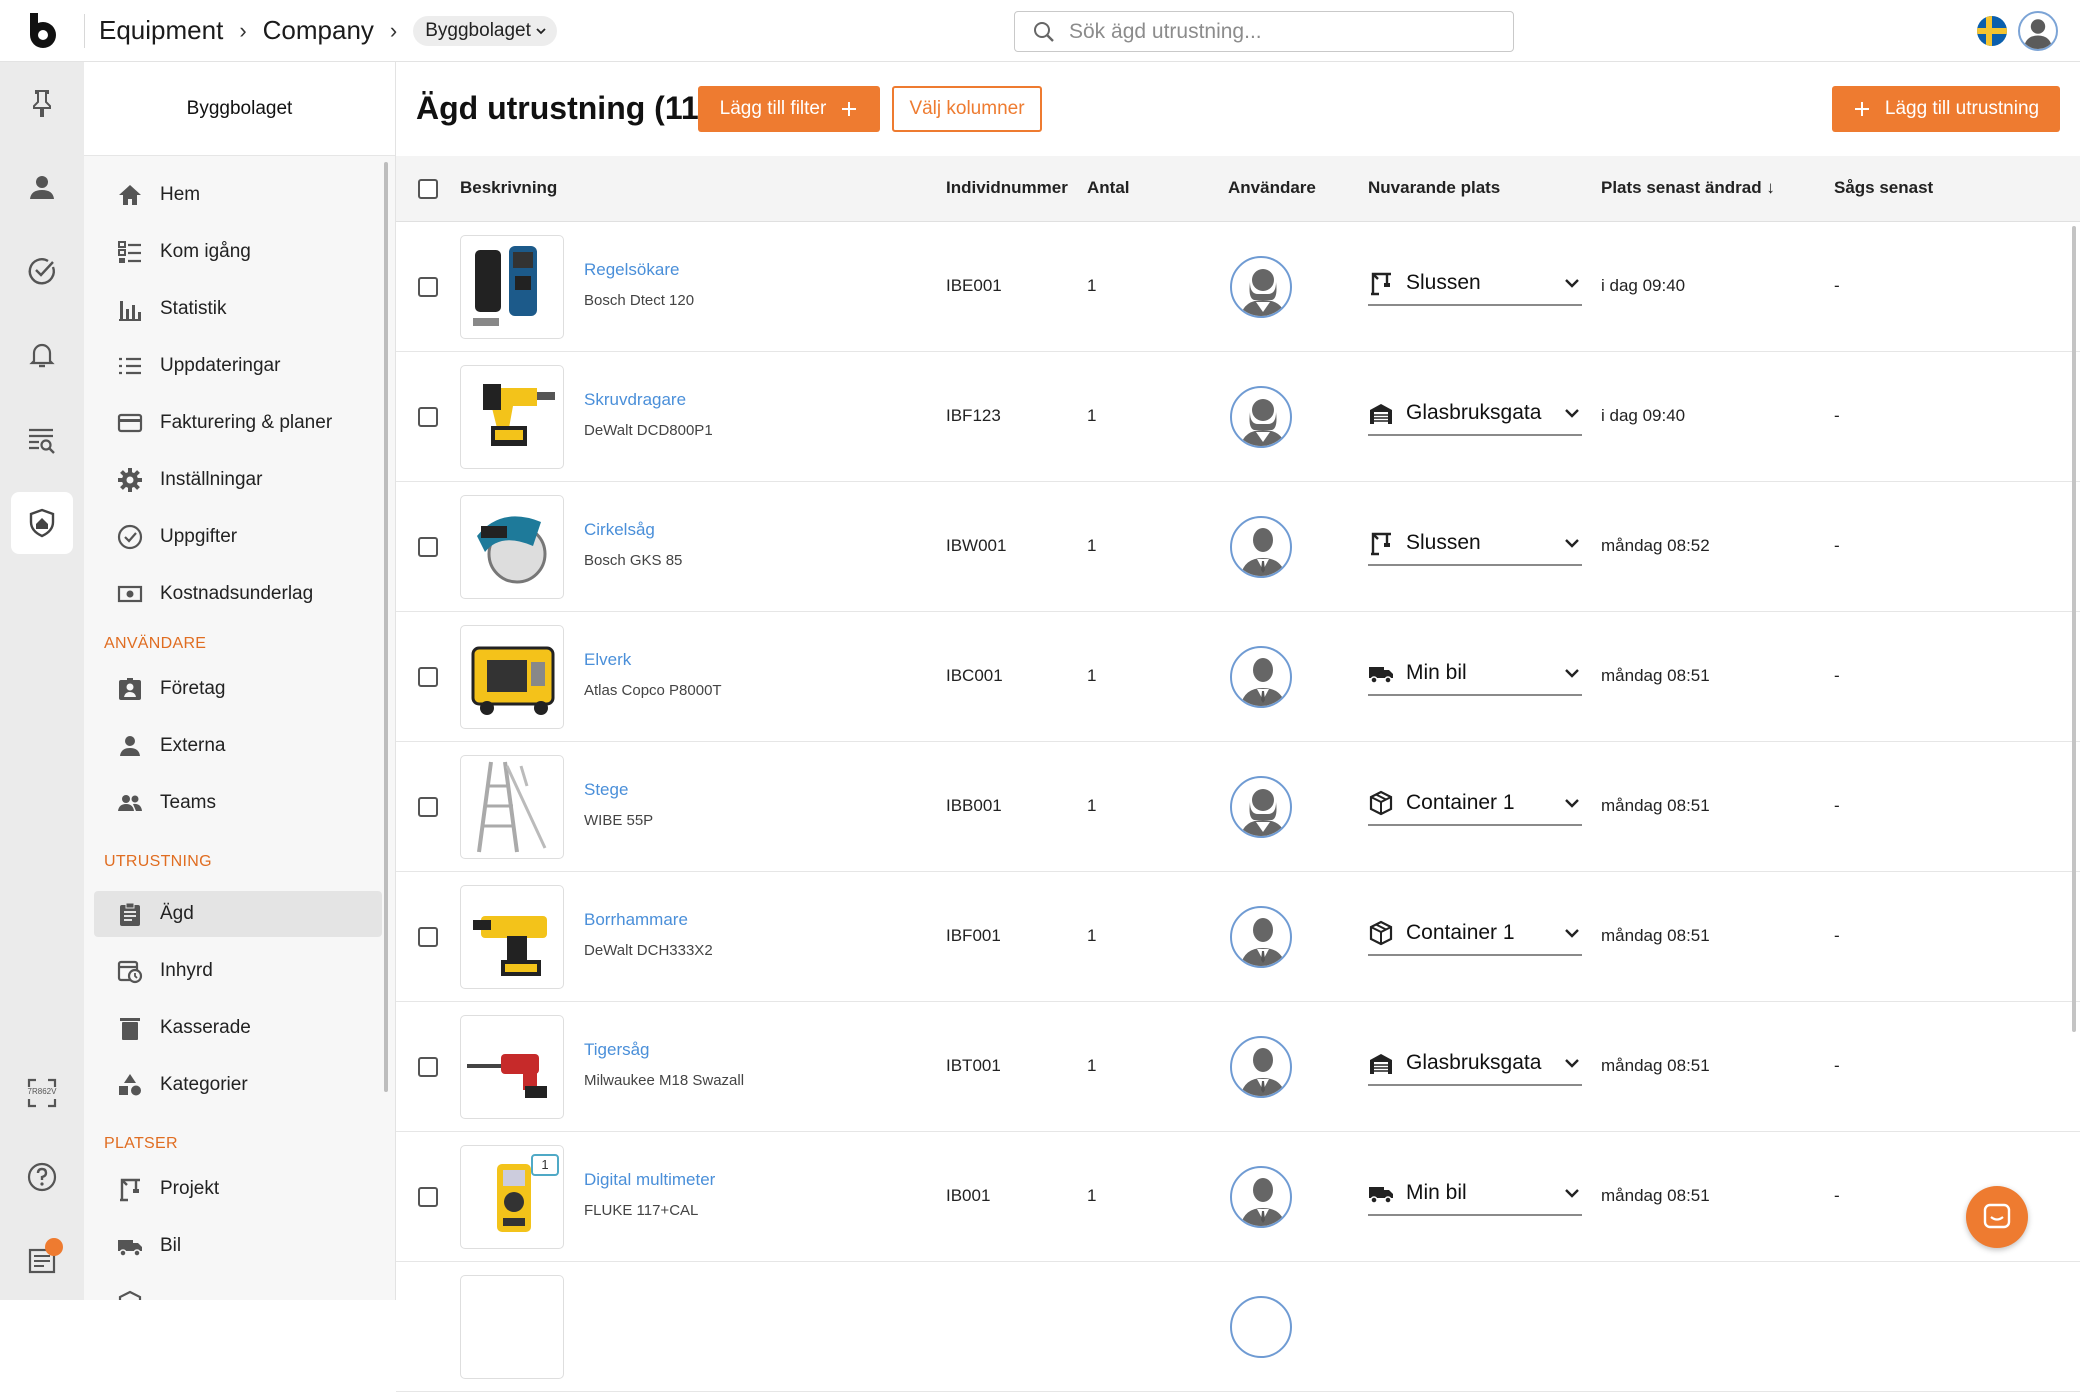 This screenshot has height=1392, width=2080. What do you see at coordinates (42, 1177) in the screenshot?
I see `help-button` at bounding box center [42, 1177].